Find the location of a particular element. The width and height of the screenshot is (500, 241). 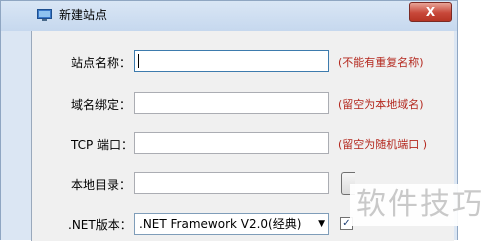

net-version-select: .NET Framework V2.0(经典) ▼ is located at coordinates (231, 224).